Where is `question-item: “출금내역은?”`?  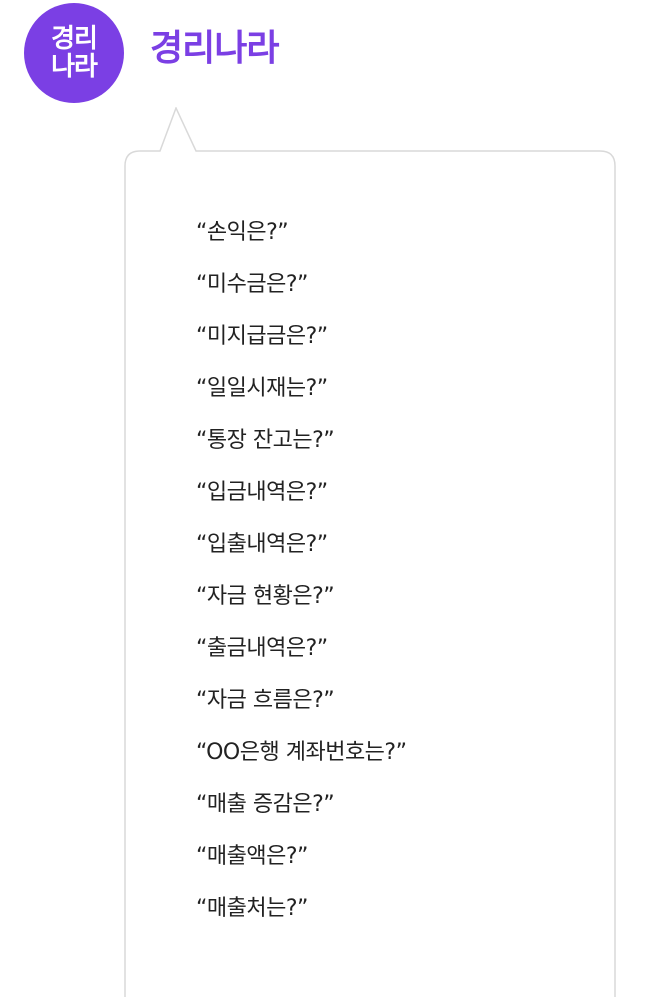 question-item: “출금내역은?” is located at coordinates (262, 648).